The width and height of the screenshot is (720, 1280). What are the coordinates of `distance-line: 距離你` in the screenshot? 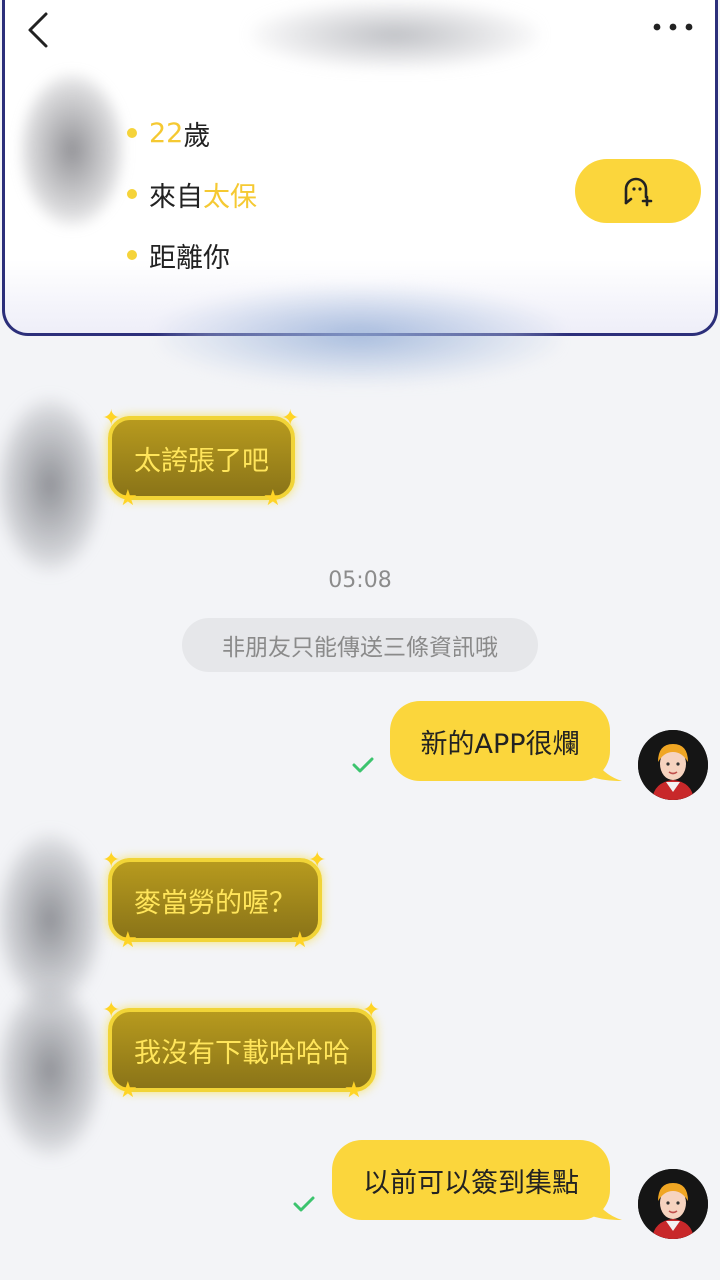 It's located at (178, 255).